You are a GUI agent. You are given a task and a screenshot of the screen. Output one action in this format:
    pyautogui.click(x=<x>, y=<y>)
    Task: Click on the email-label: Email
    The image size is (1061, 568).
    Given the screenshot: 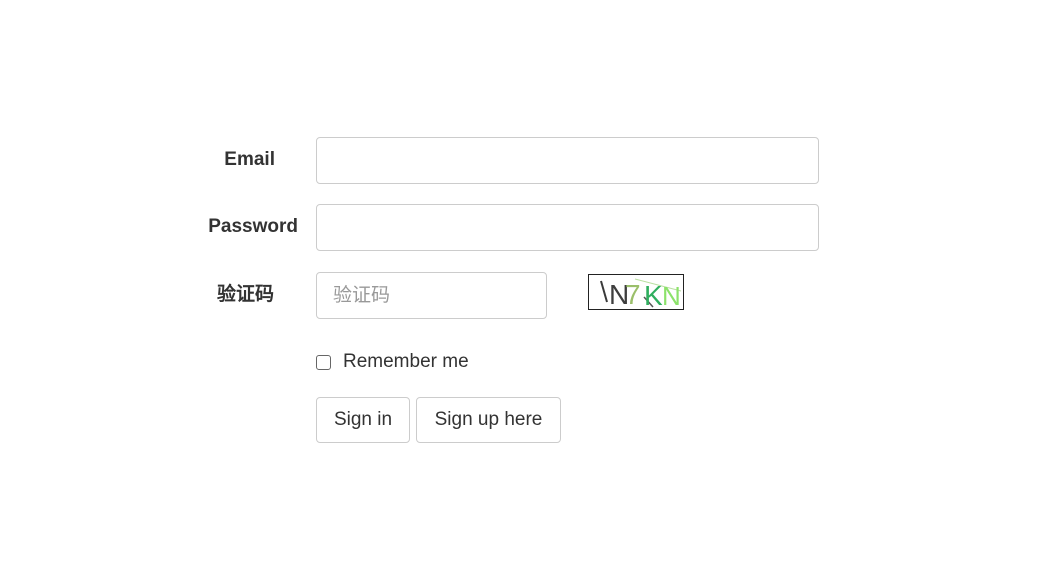 What is the action you would take?
    pyautogui.click(x=249, y=159)
    